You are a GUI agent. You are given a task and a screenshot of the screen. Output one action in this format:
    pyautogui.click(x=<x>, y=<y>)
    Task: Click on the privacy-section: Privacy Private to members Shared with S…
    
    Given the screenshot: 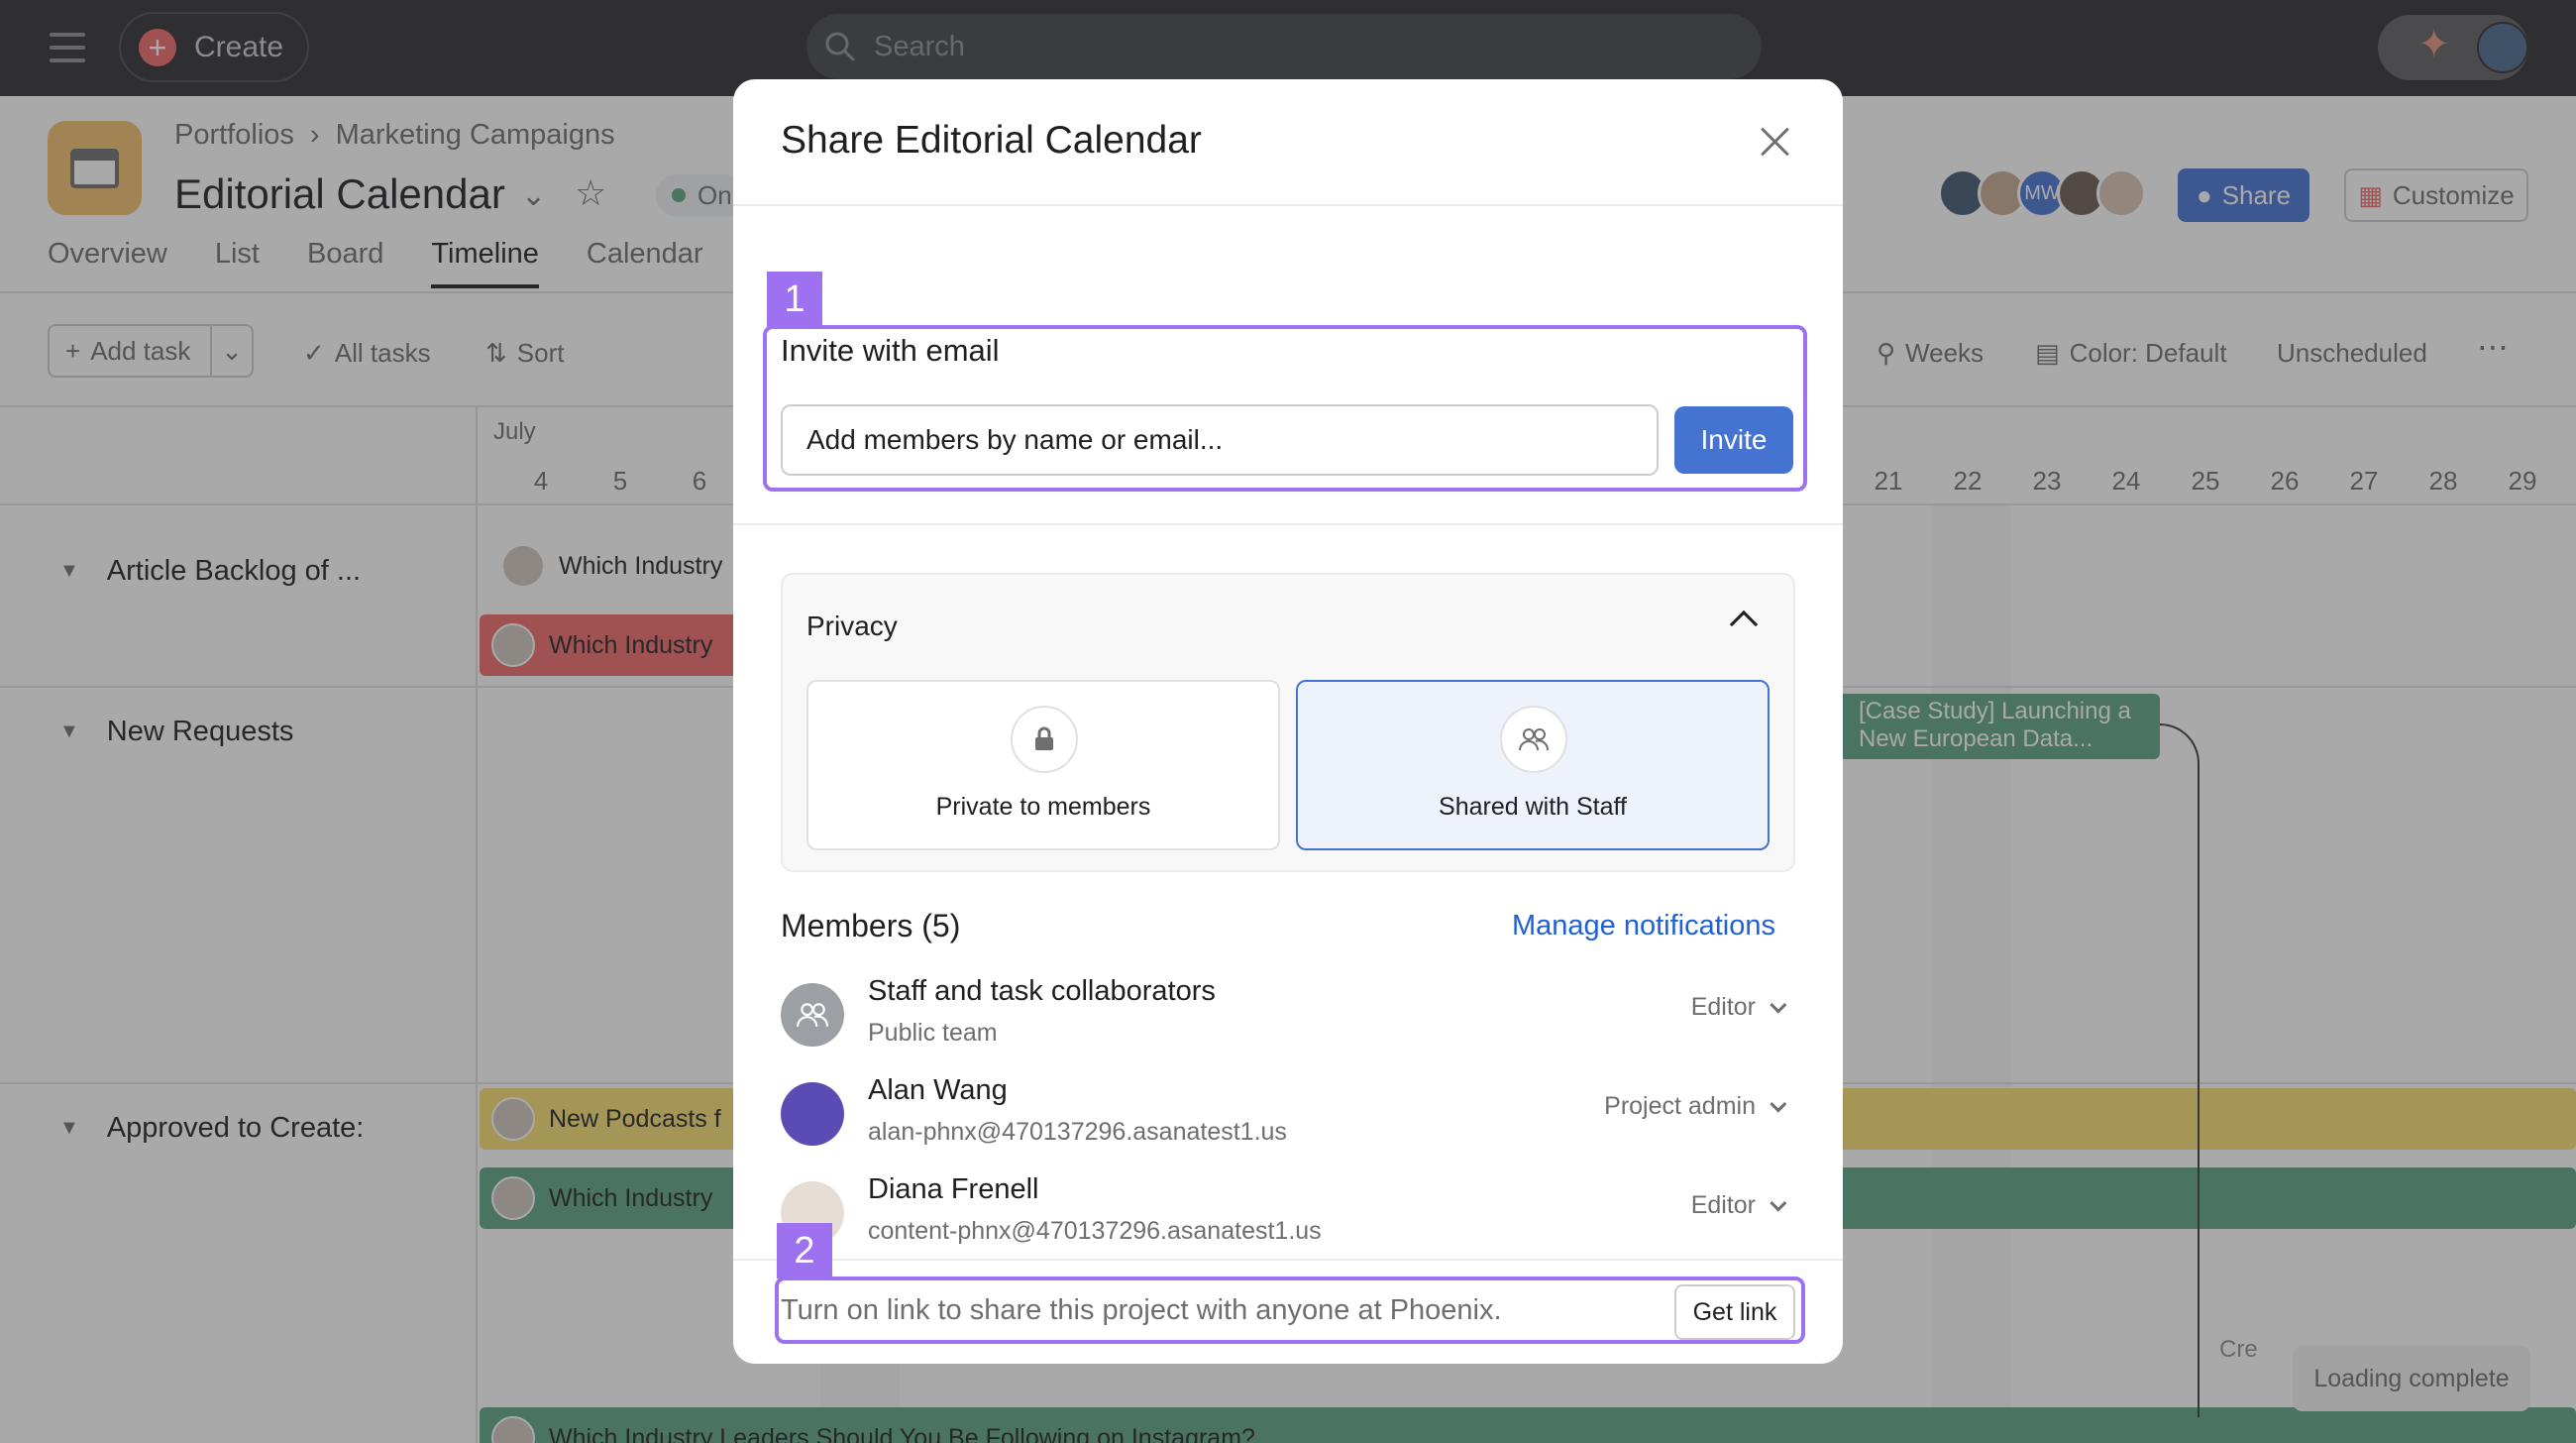 What is the action you would take?
    pyautogui.click(x=1288, y=722)
    